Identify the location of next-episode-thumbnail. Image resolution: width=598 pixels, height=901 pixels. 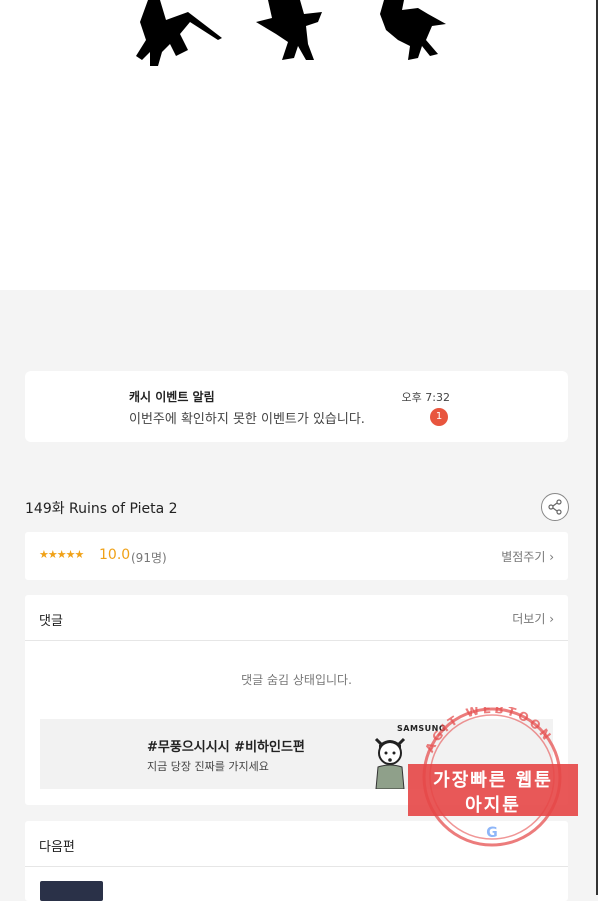
(71, 891).